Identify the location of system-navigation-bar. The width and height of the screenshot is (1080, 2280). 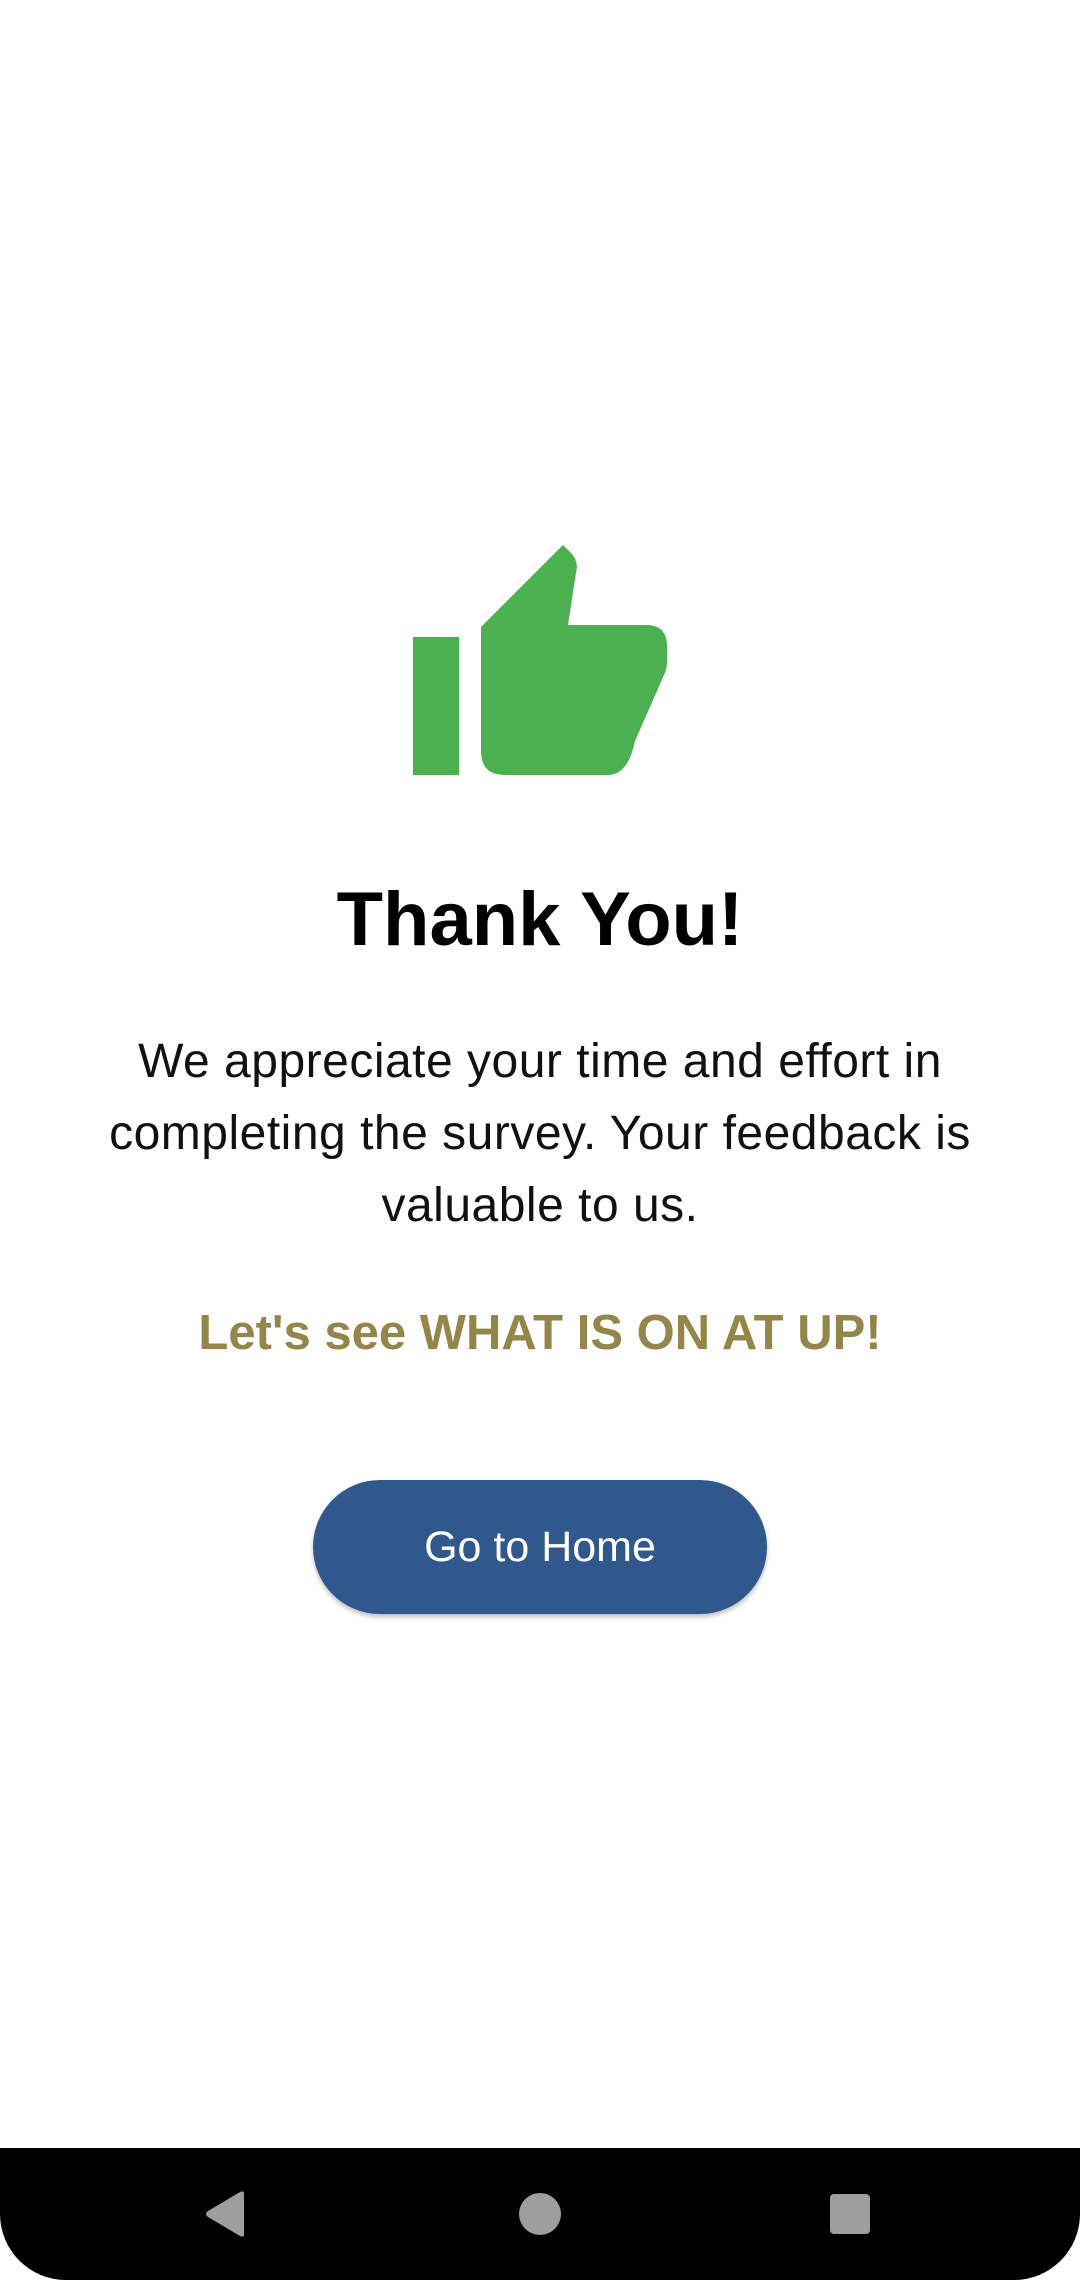
(540, 2214).